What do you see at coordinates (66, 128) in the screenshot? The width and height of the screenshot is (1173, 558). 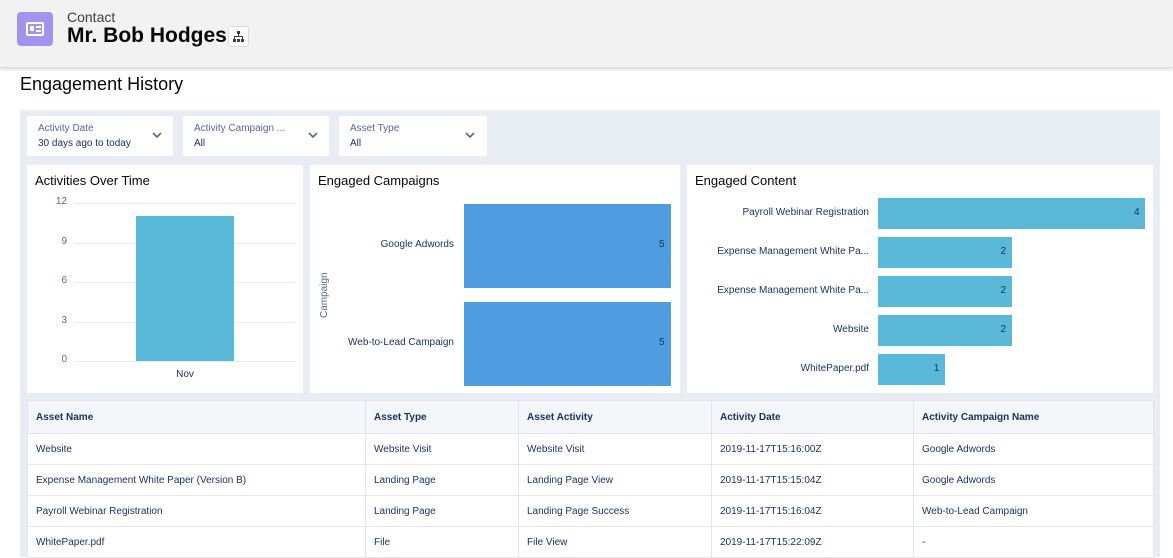 I see `filter-label: Activity Date` at bounding box center [66, 128].